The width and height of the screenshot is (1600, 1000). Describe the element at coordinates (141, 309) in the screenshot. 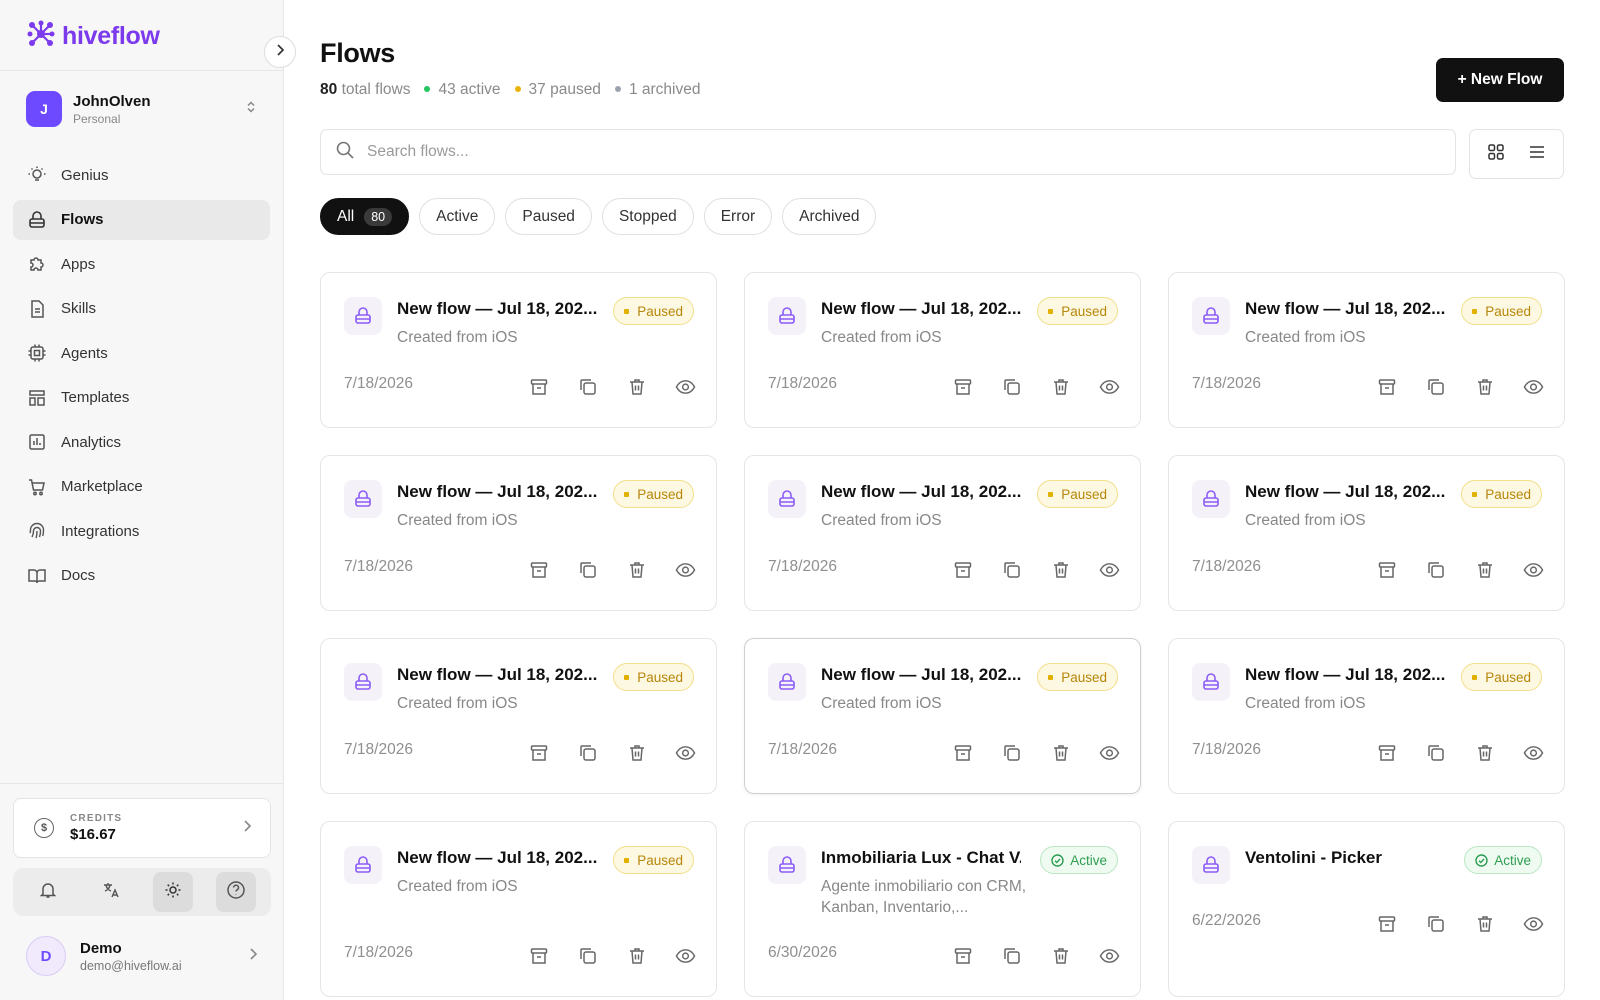

I see `sidebar-item-skills: Skills` at that location.